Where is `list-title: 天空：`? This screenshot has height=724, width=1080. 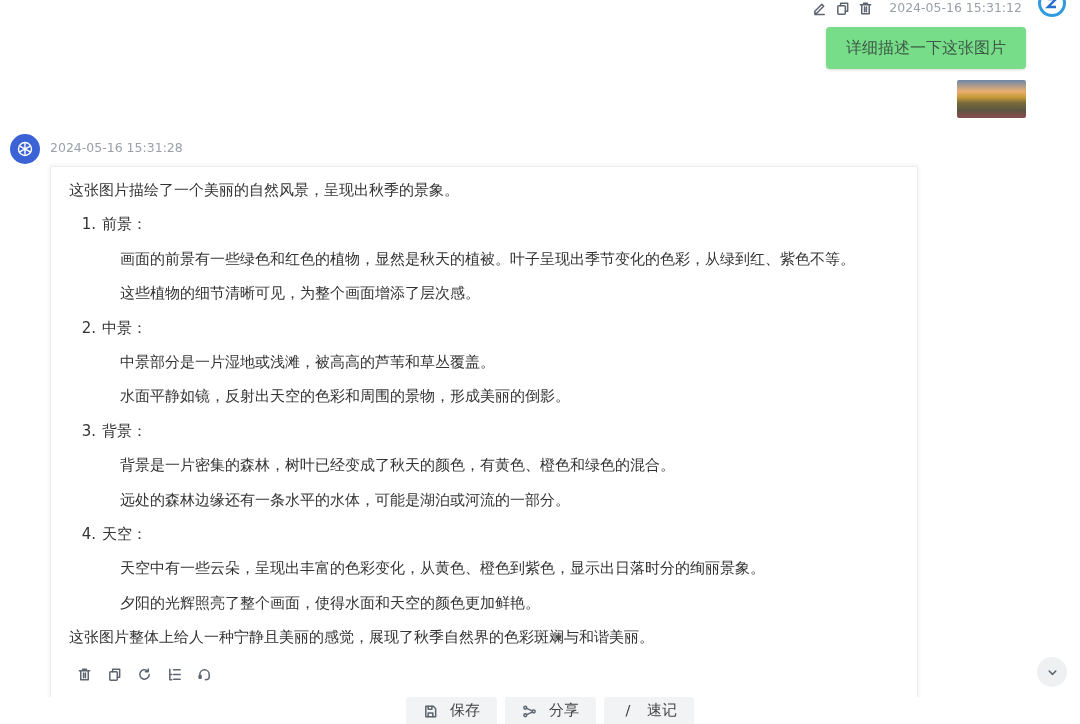 list-title: 天空： is located at coordinates (124, 534).